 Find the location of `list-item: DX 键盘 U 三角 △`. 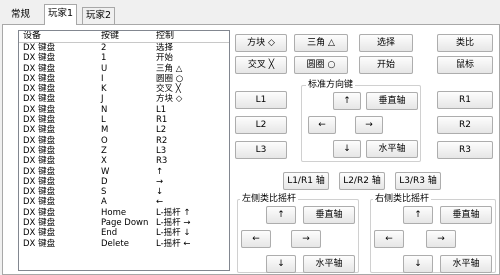

list-item: DX 键盘 U 三角 △ is located at coordinates (124, 69).